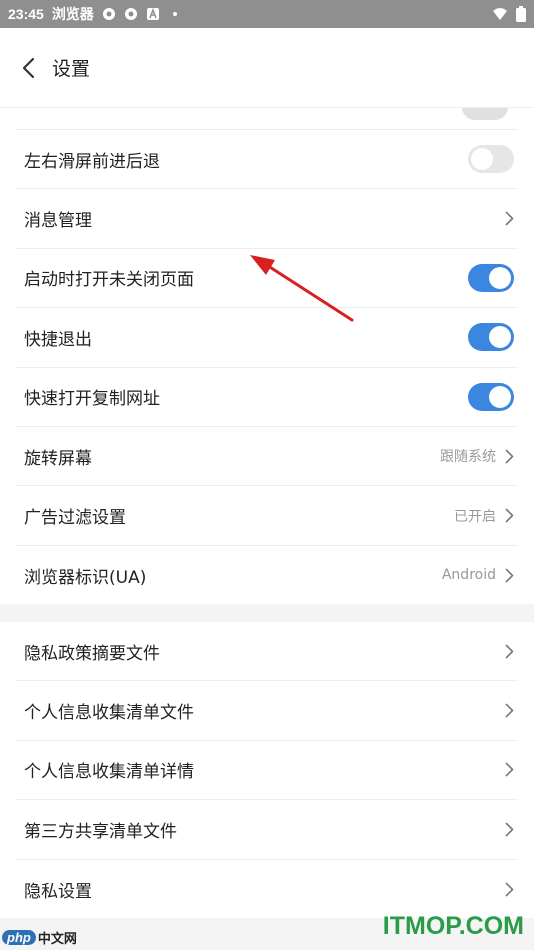  What do you see at coordinates (267, 830) in the screenshot?
I see `setting-row: 第三方共享清单文件` at bounding box center [267, 830].